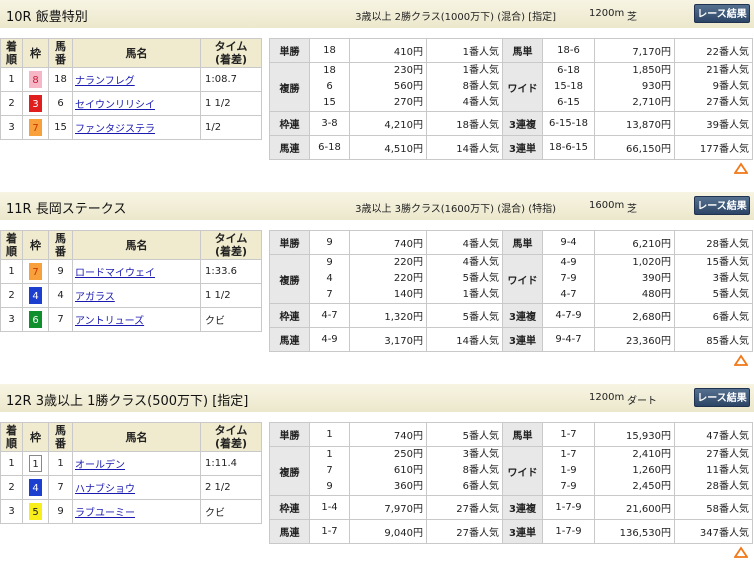  Describe the element at coordinates (651, 102) in the screenshot. I see `payout-amount: 2,710円` at that location.